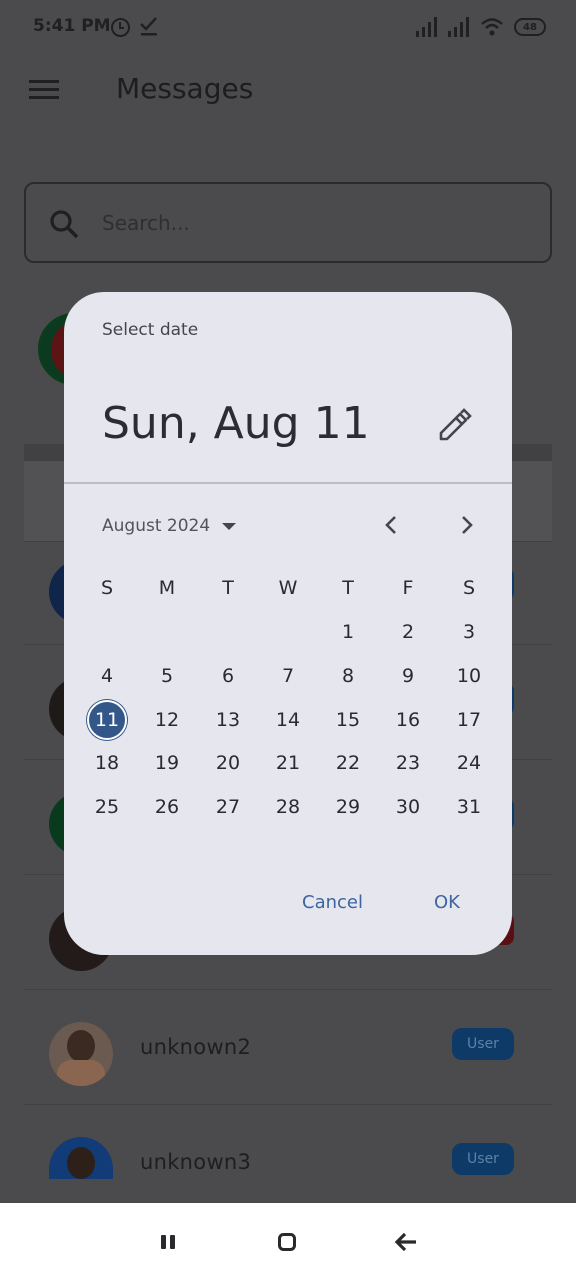  I want to click on divider, so click(288, 483).